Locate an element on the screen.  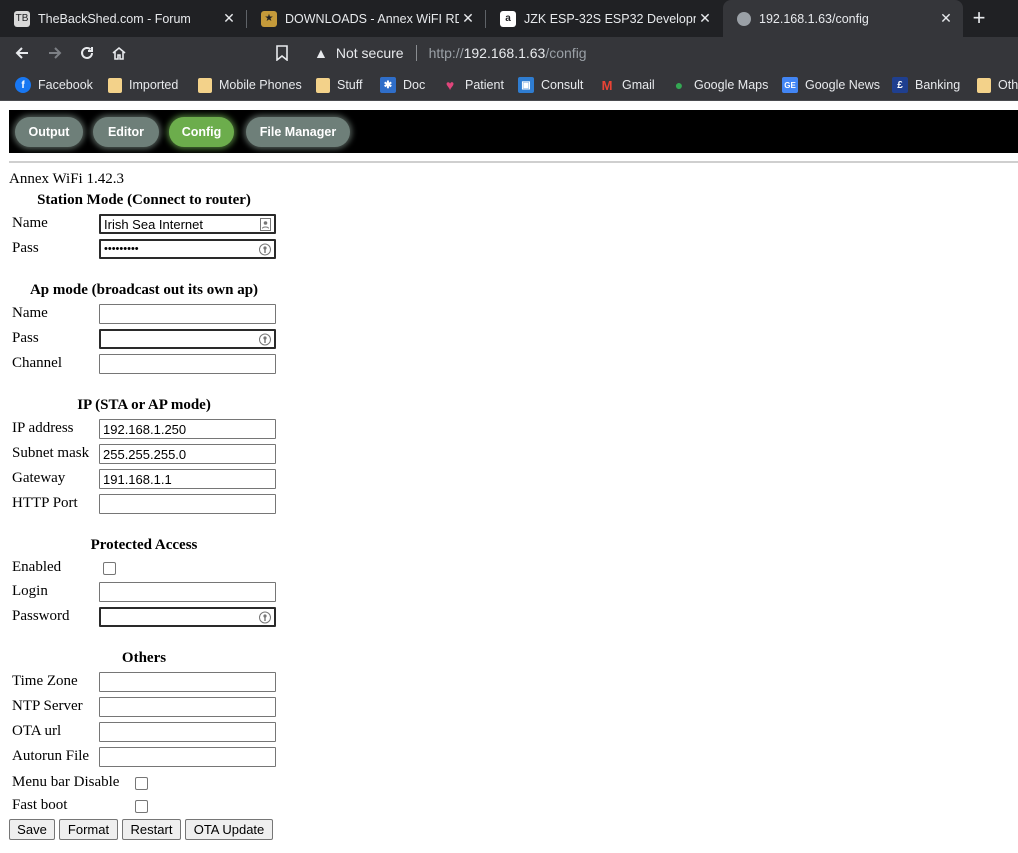
news-icon: GE is located at coordinates (790, 85).